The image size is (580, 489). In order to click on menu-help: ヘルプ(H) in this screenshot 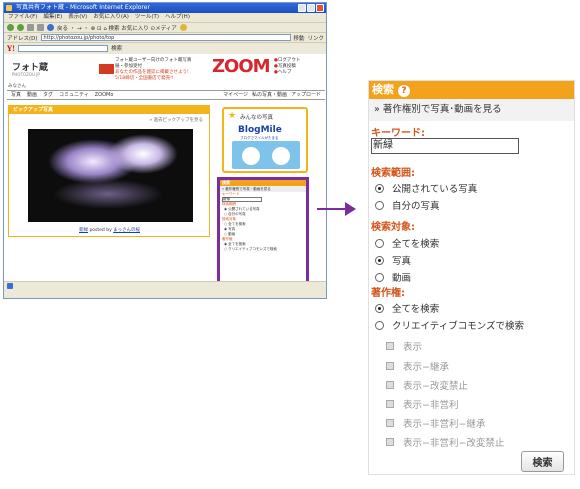, I will do `click(177, 17)`.